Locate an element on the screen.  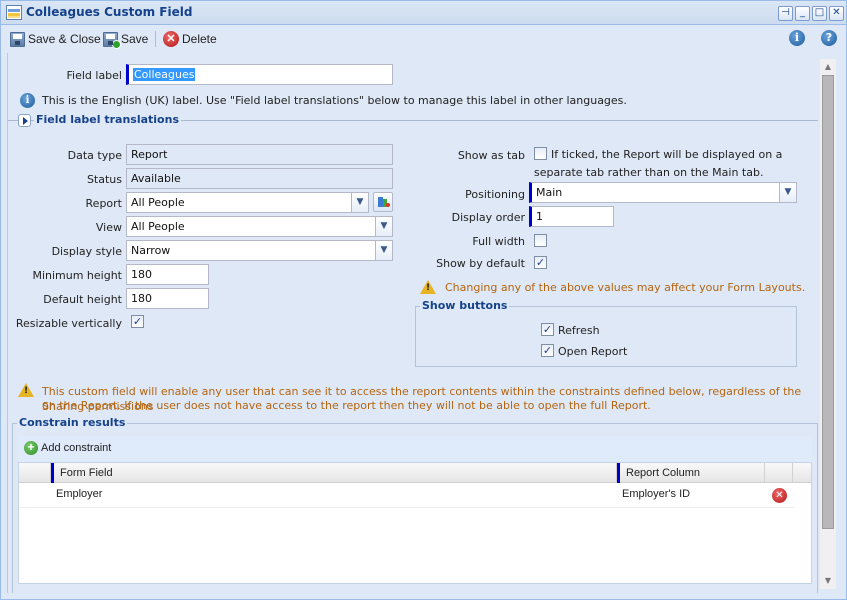
constraint-toolbar is located at coordinates (415, 449).